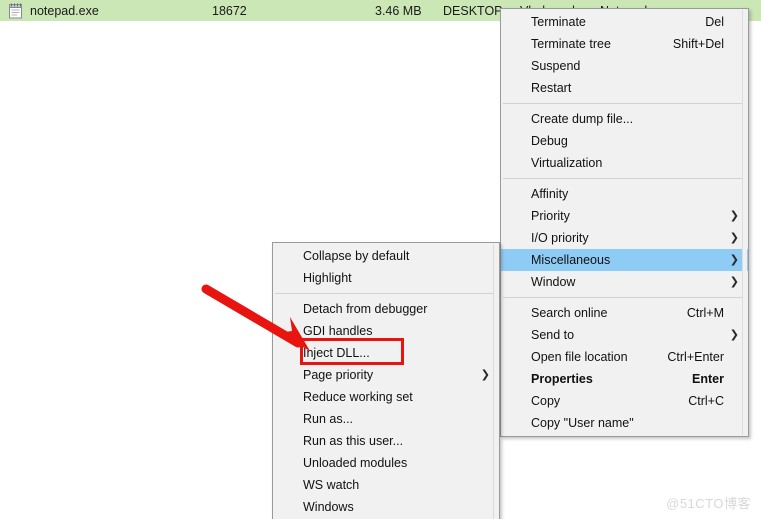 This screenshot has height=519, width=761. I want to click on context-menu-item: Copy "User name", so click(624, 423).